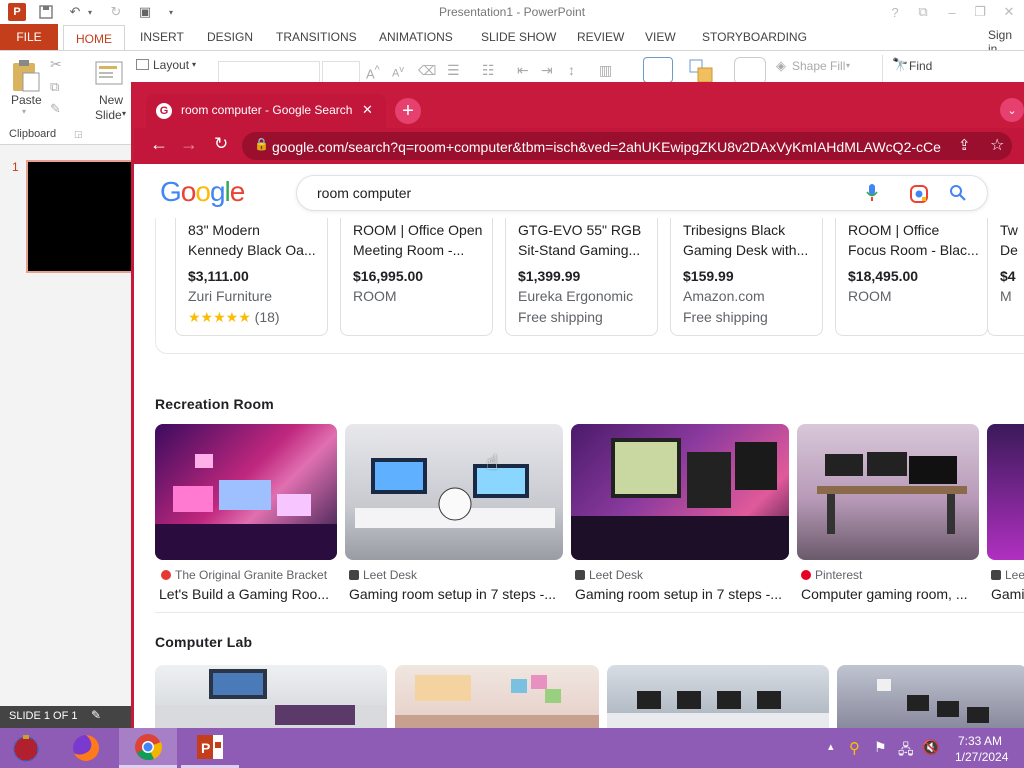 The width and height of the screenshot is (1024, 768). What do you see at coordinates (110, 74) in the screenshot?
I see `new-slide-icon` at bounding box center [110, 74].